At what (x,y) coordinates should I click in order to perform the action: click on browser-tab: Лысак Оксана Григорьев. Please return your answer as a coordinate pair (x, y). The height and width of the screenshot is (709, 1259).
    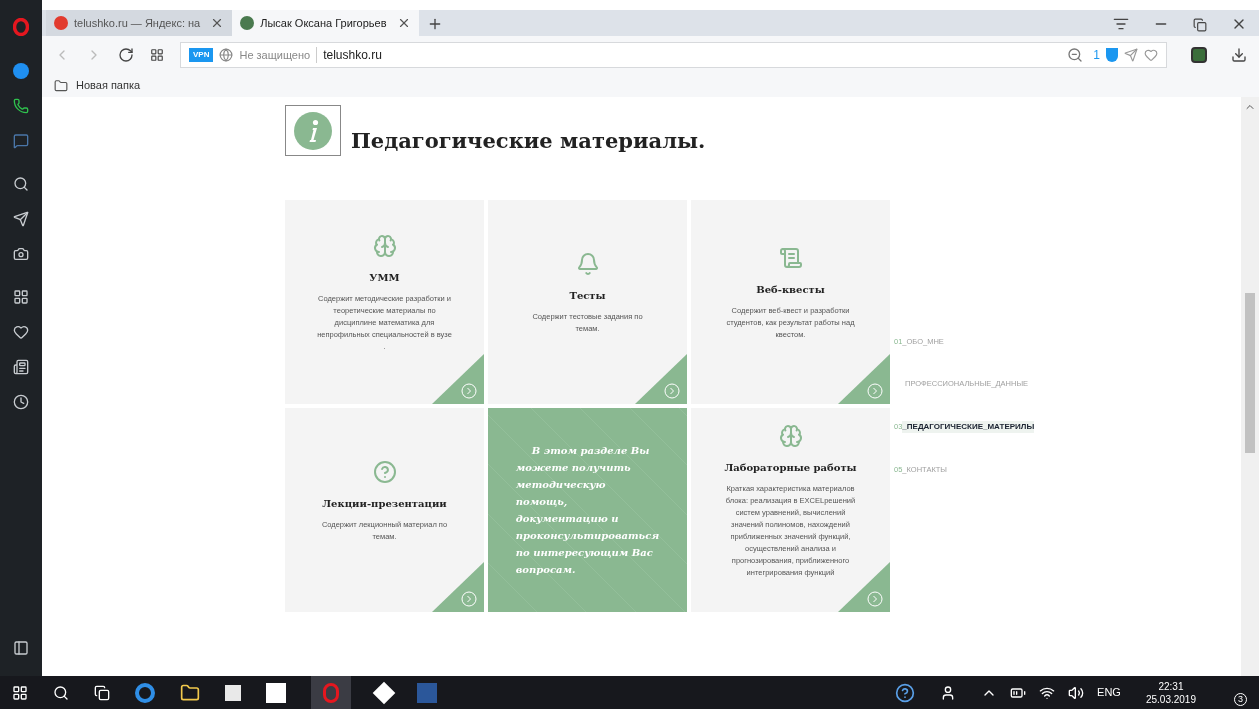
    Looking at the image, I should click on (325, 23).